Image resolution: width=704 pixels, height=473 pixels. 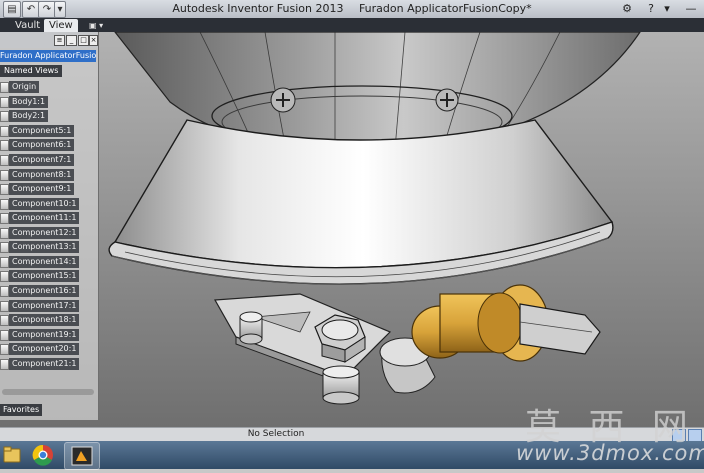 What do you see at coordinates (71, 40) in the screenshot?
I see `browser-minimize-icon: _` at bounding box center [71, 40].